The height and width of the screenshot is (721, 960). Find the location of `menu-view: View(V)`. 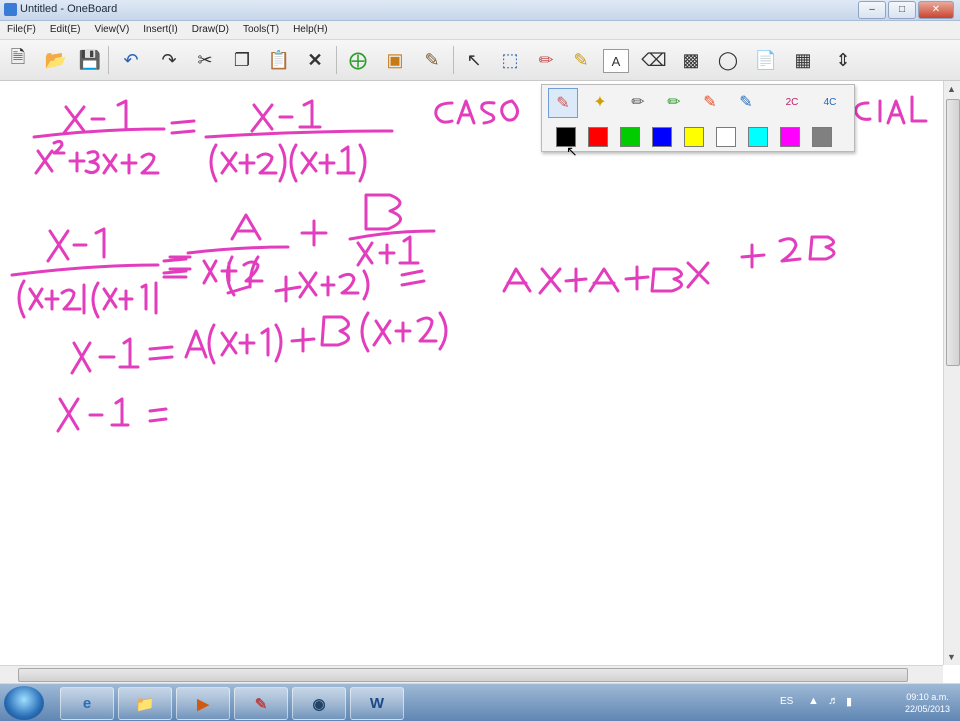

menu-view: View(V) is located at coordinates (111, 30).